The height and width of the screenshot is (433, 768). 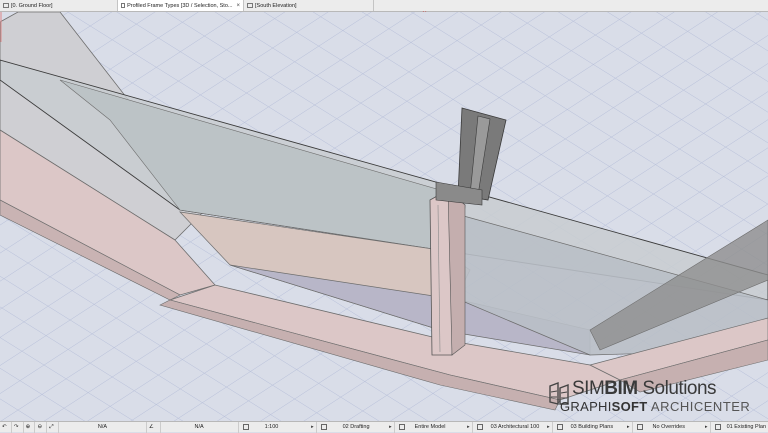 I want to click on tab-label: [0. Ground Floor], so click(x=32, y=5).